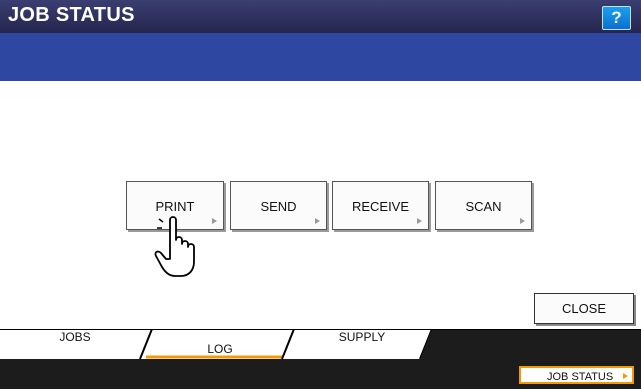 Image resolution: width=641 pixels, height=389 pixels. What do you see at coordinates (616, 18) in the screenshot?
I see `help-button: ?` at bounding box center [616, 18].